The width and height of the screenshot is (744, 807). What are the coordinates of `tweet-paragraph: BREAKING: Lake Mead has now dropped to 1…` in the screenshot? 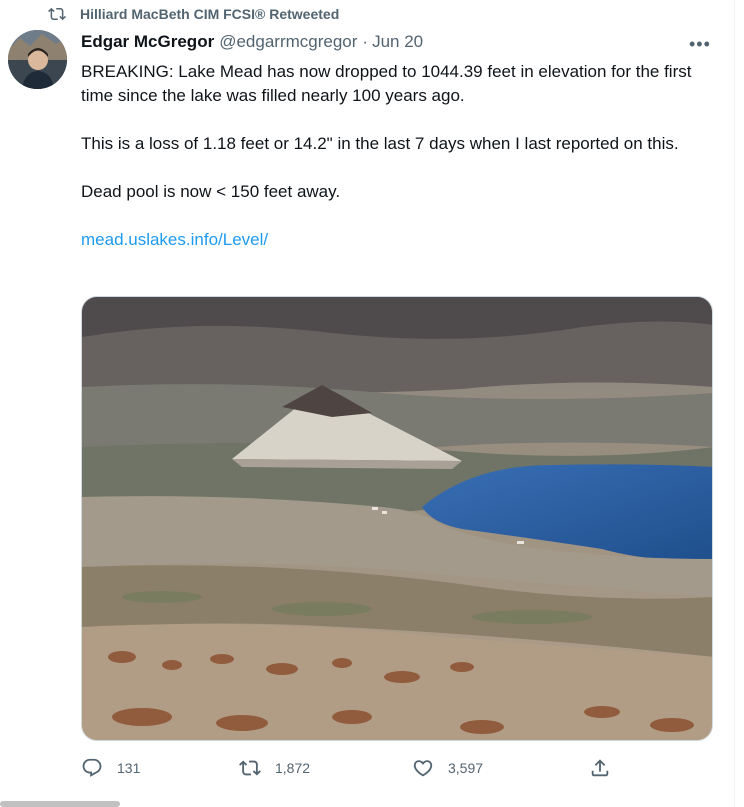 It's located at (386, 83).